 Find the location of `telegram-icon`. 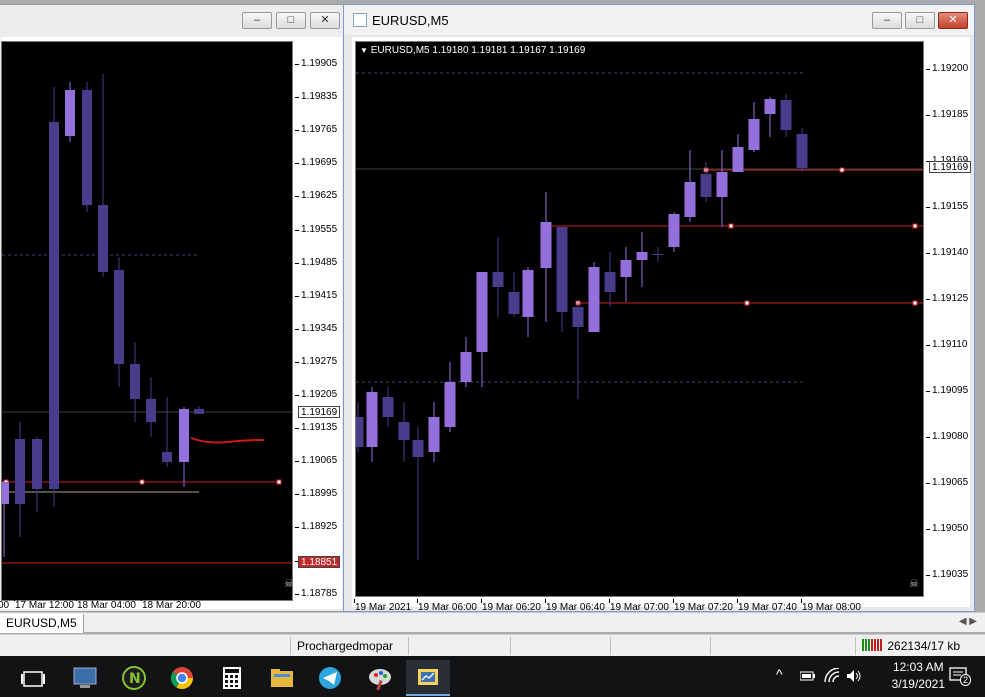

telegram-icon is located at coordinates (330, 678).